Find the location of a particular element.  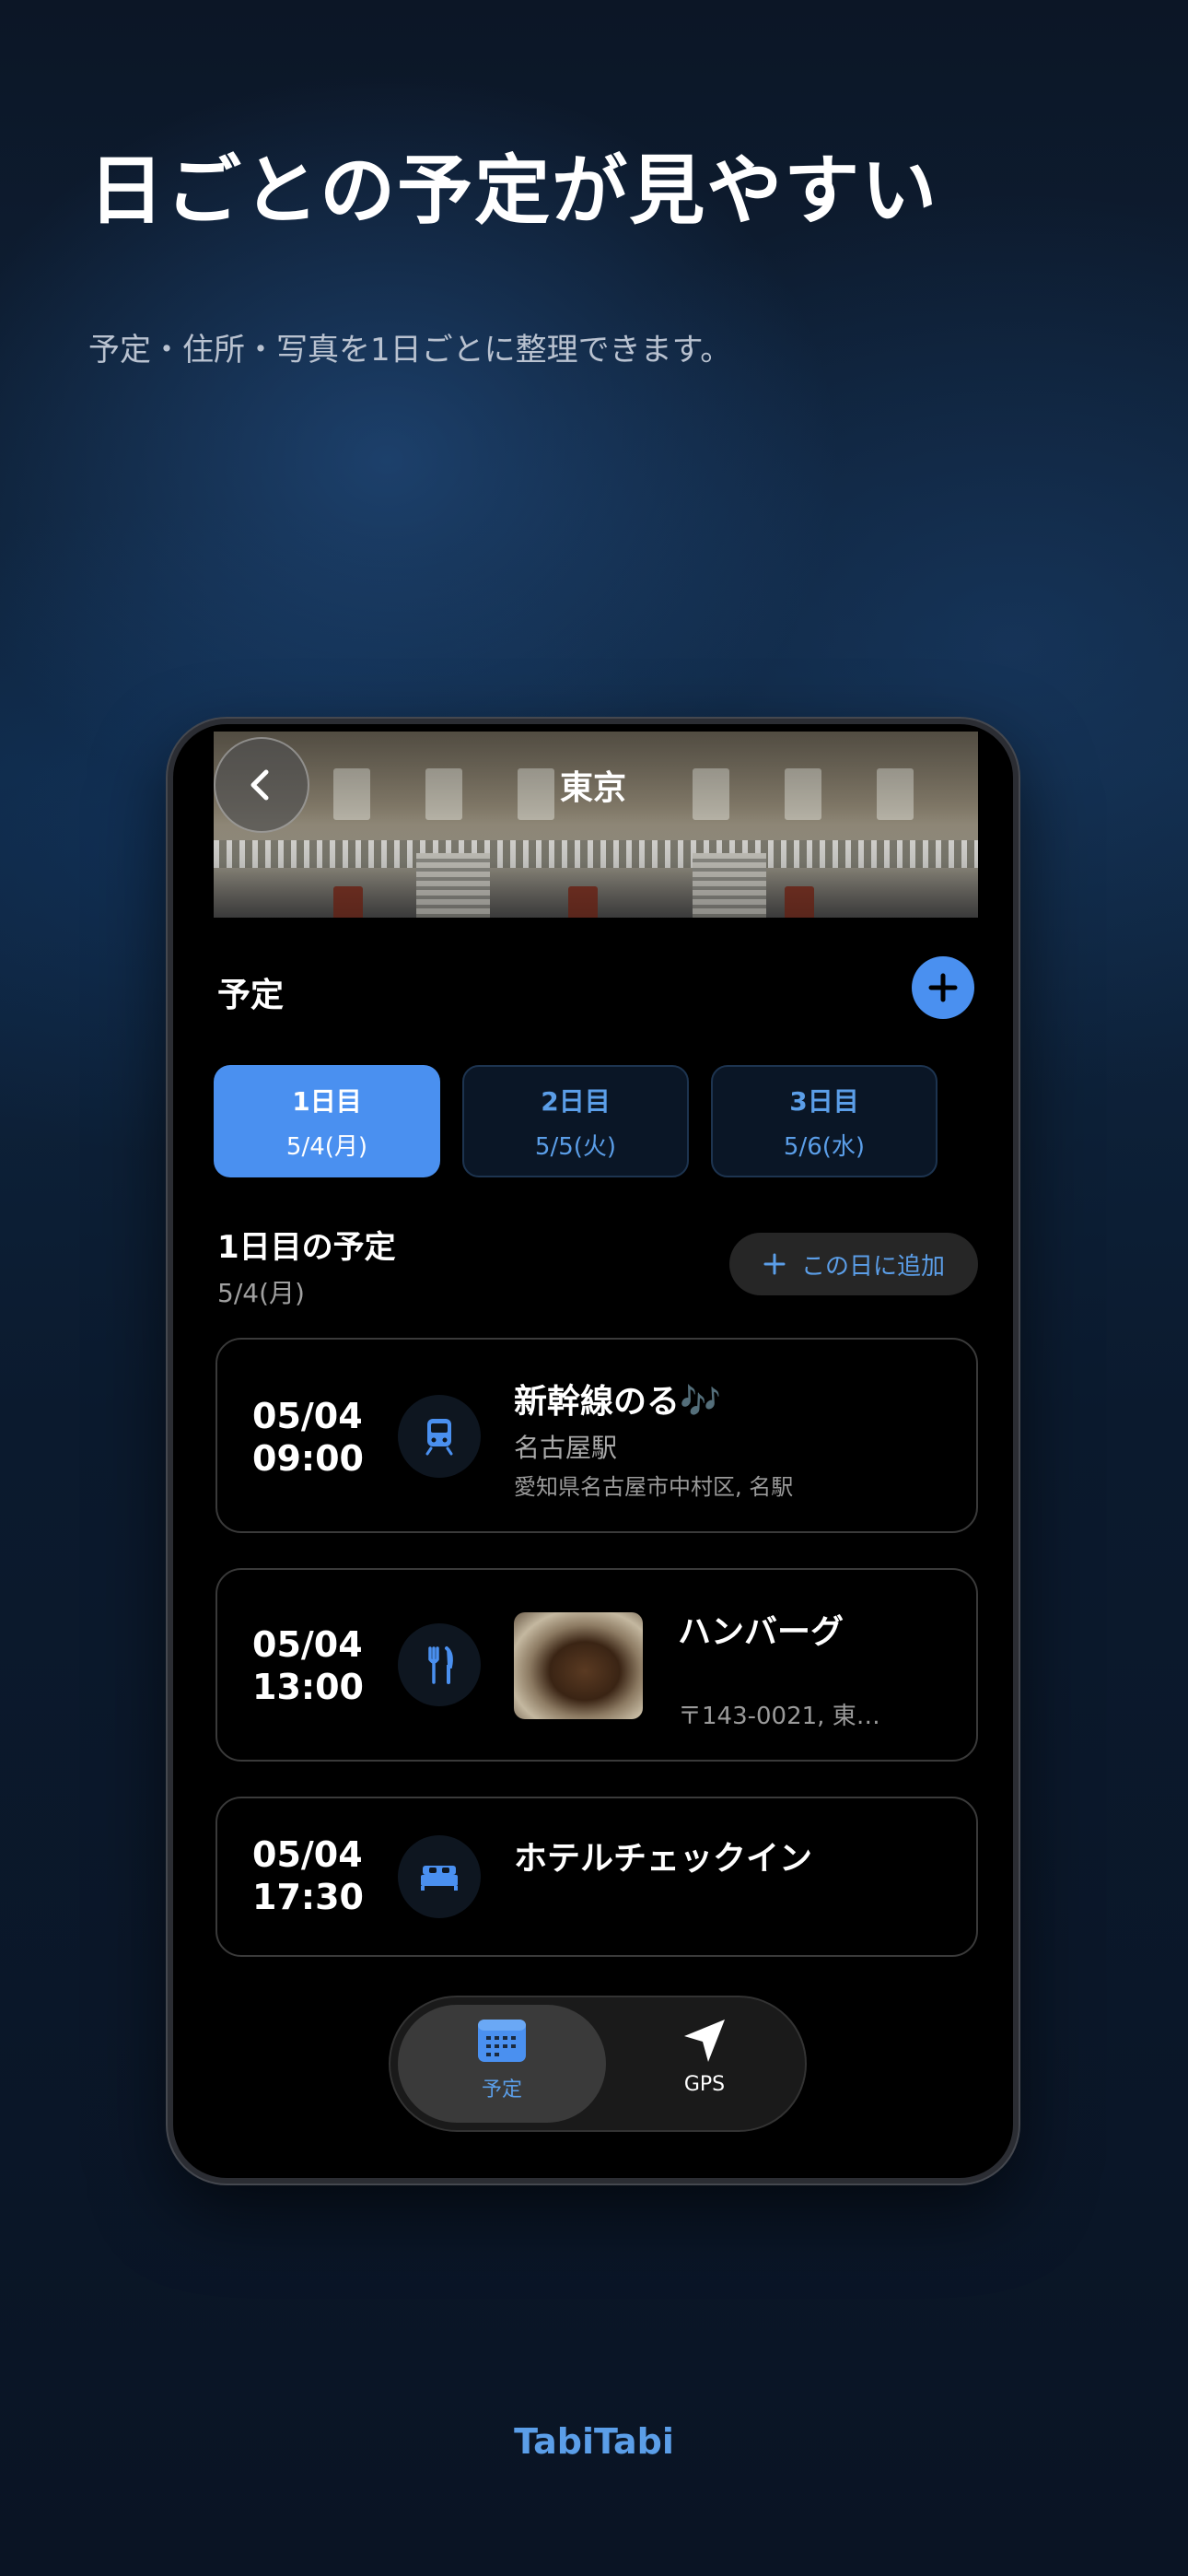

section-title: 予定 is located at coordinates (251, 995).